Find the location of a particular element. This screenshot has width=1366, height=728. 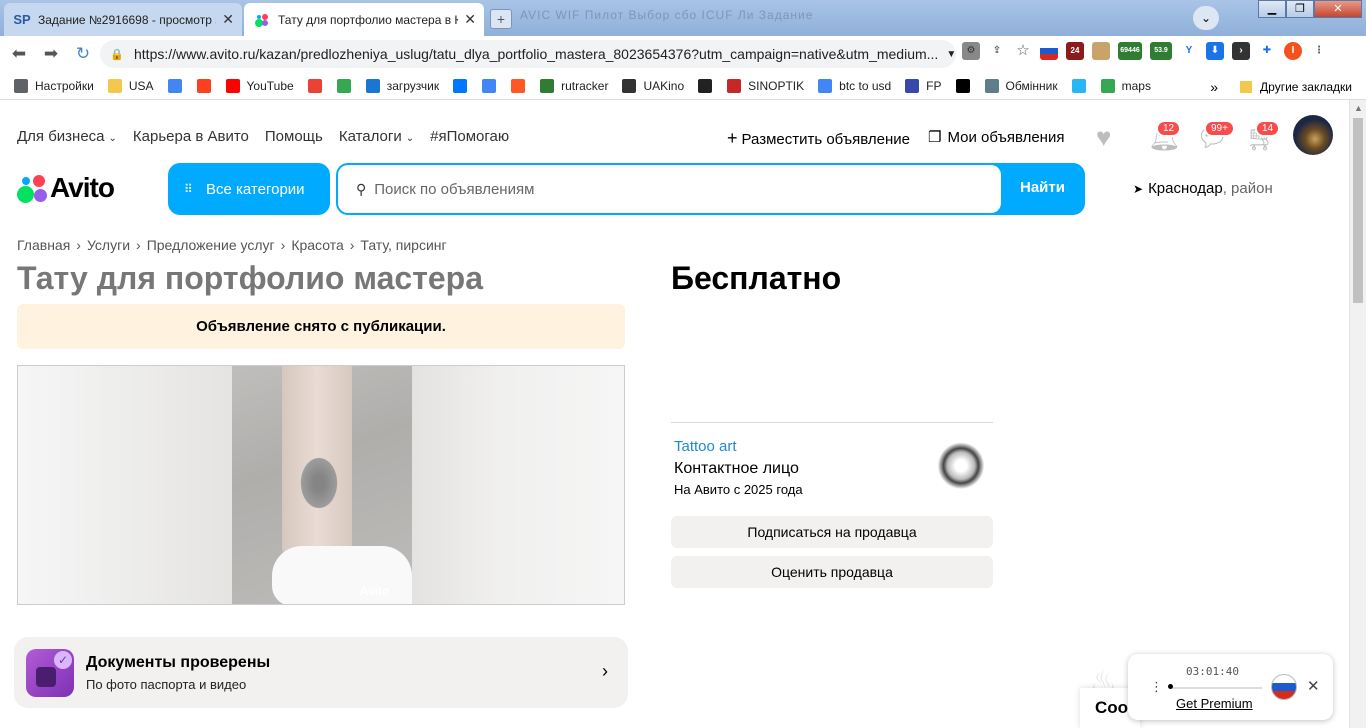

share-icon: ⇪ is located at coordinates (997, 51).